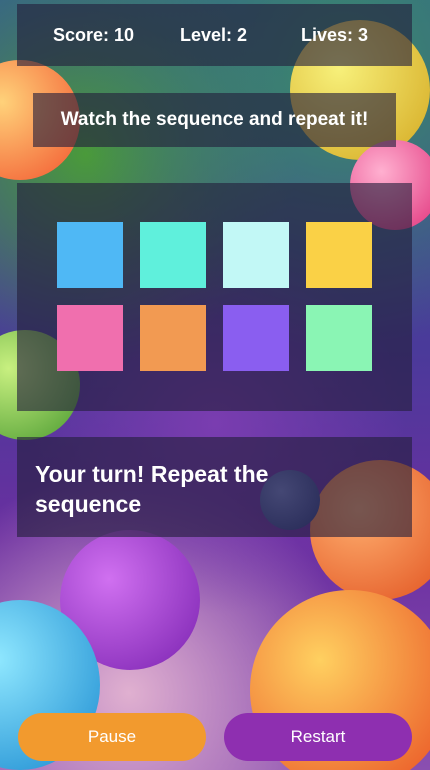 The image size is (430, 770). I want to click on level-label: Level: 2, so click(214, 35).